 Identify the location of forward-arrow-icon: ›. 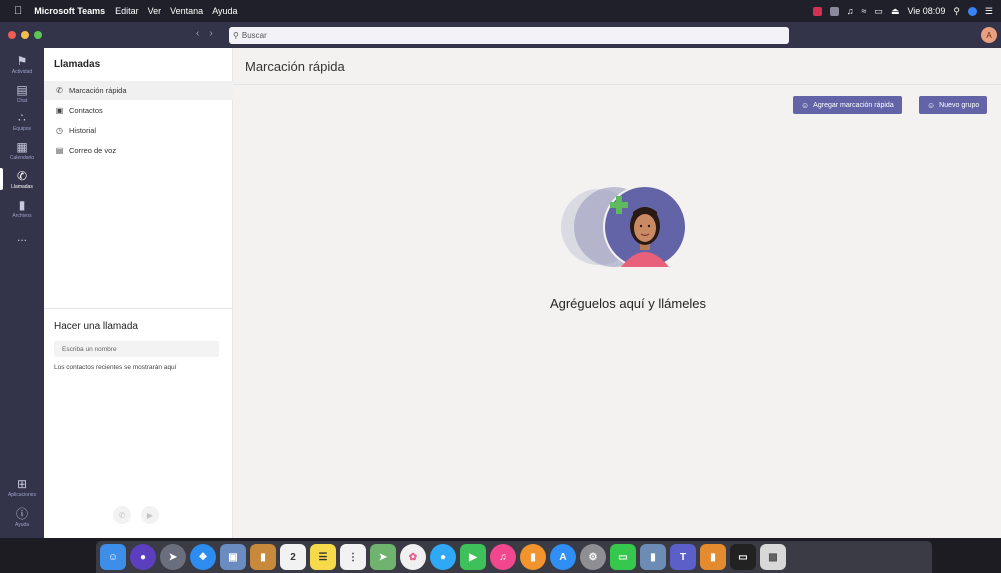
(210, 33).